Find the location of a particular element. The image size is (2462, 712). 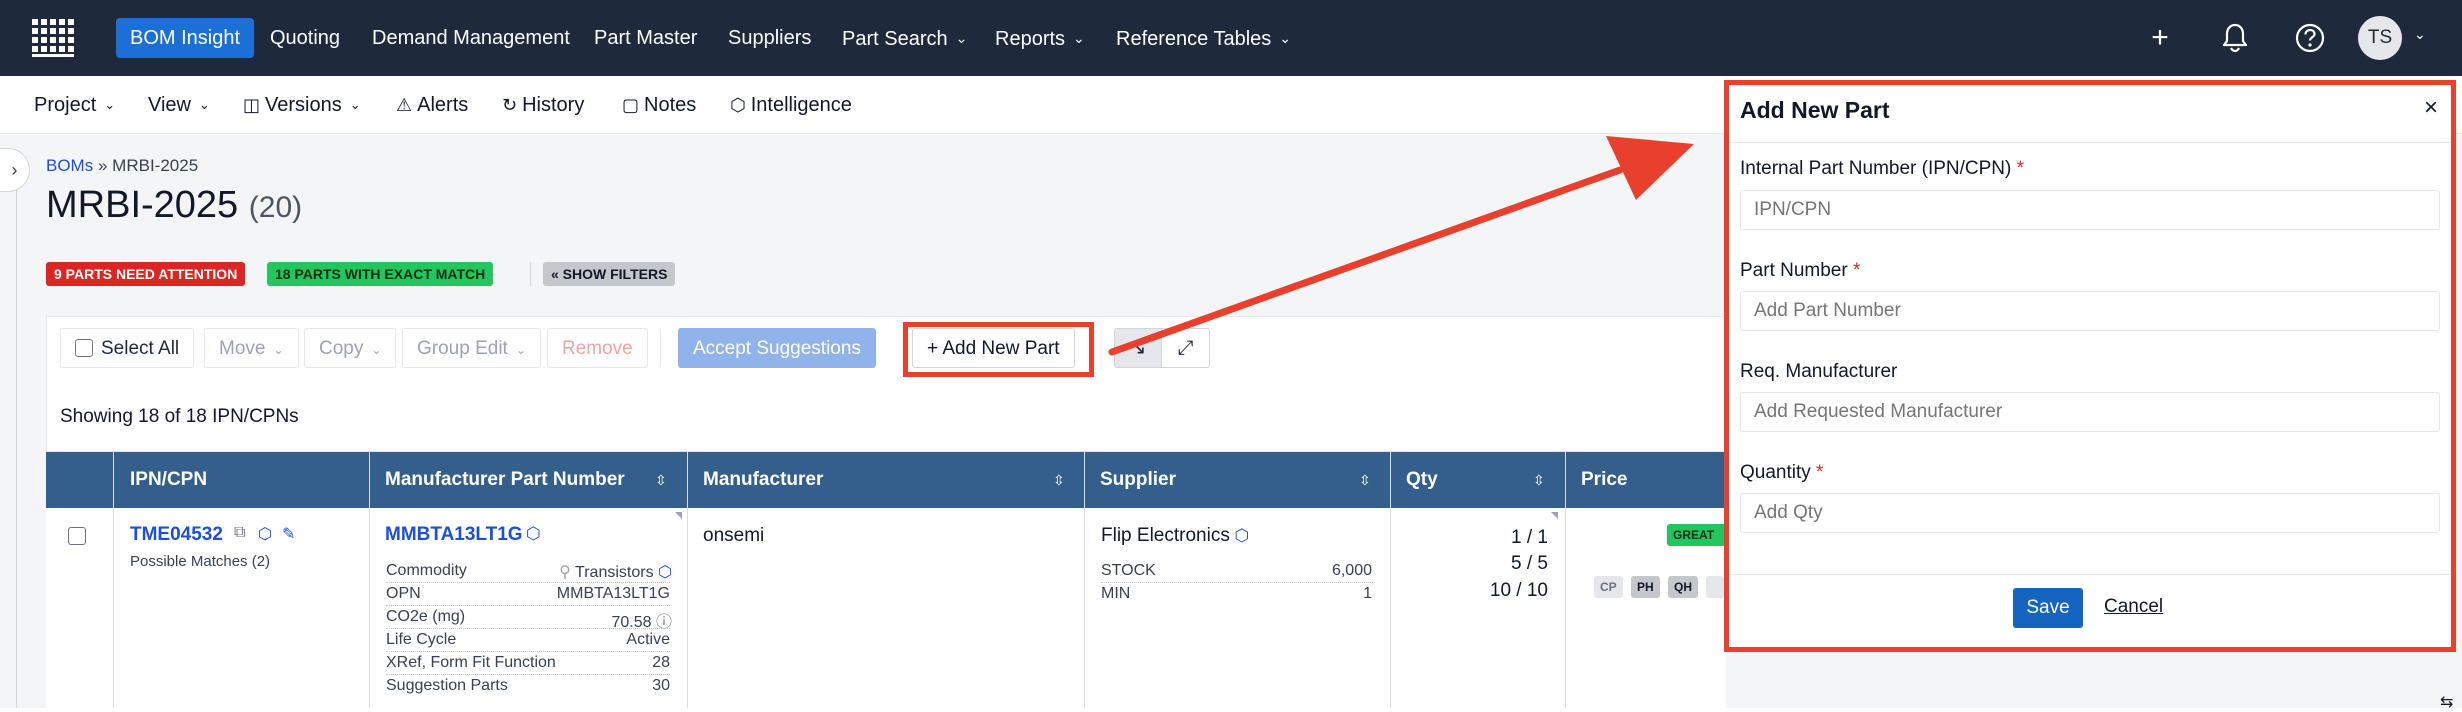

remove-label: Remove is located at coordinates (597, 348).